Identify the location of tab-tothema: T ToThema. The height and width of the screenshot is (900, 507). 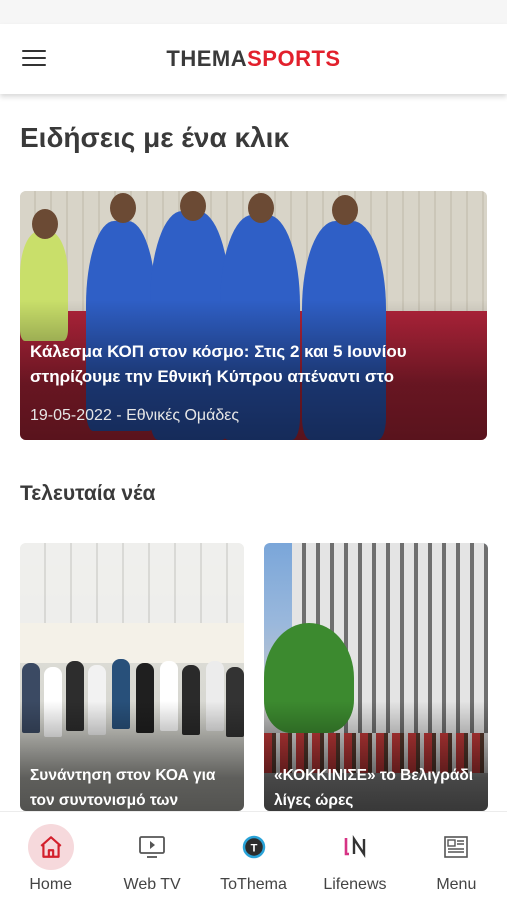
(253, 856).